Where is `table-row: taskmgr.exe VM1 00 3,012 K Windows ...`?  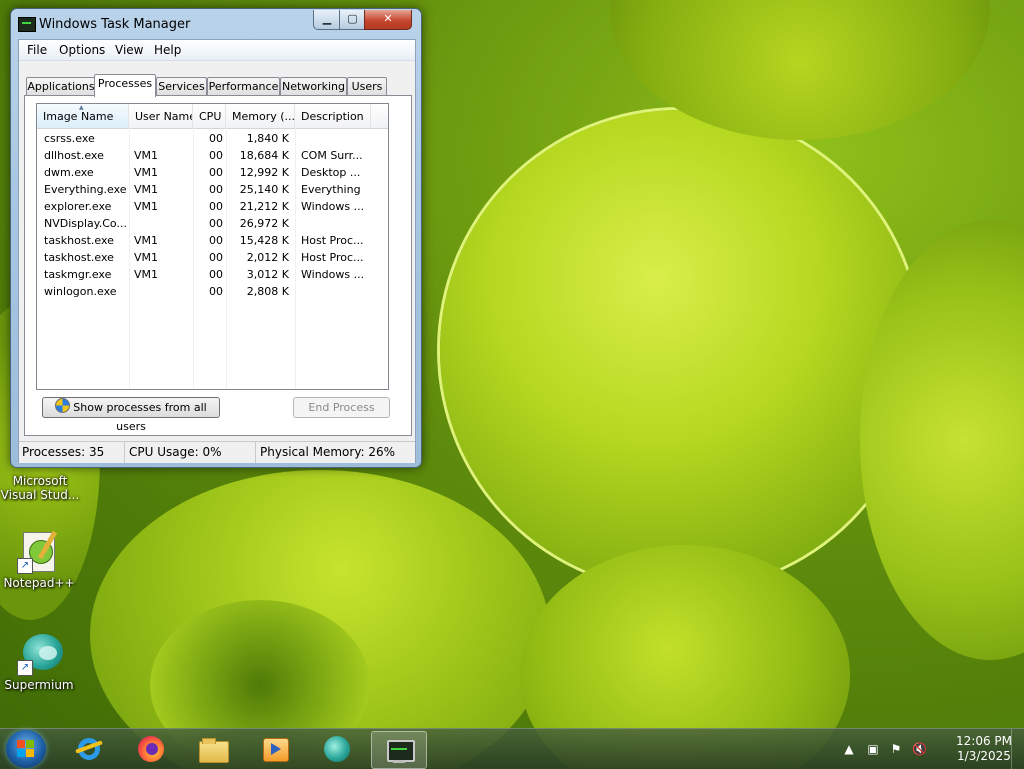 table-row: taskmgr.exe VM1 00 3,012 K Windows ... is located at coordinates (212, 274).